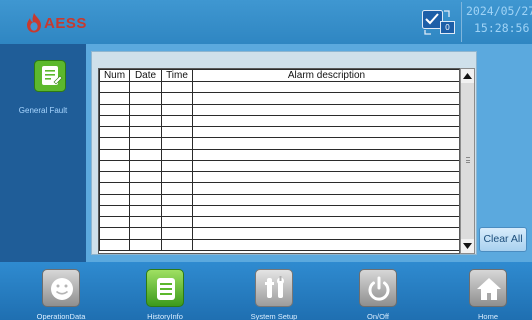  Describe the element at coordinates (499, 20) in the screenshot. I see `clock: 2024/05/27 15:28:56` at that location.